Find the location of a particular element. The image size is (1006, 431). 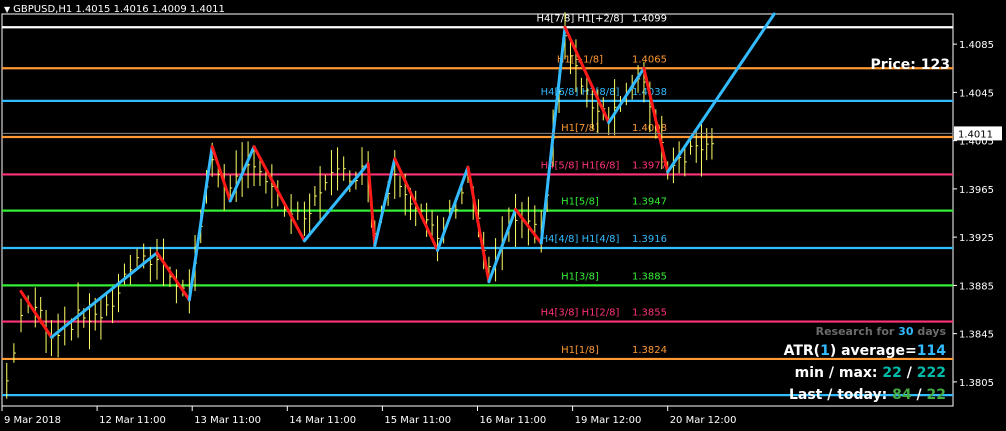

y-tick-label-5: 1.3885 is located at coordinates (976, 286).